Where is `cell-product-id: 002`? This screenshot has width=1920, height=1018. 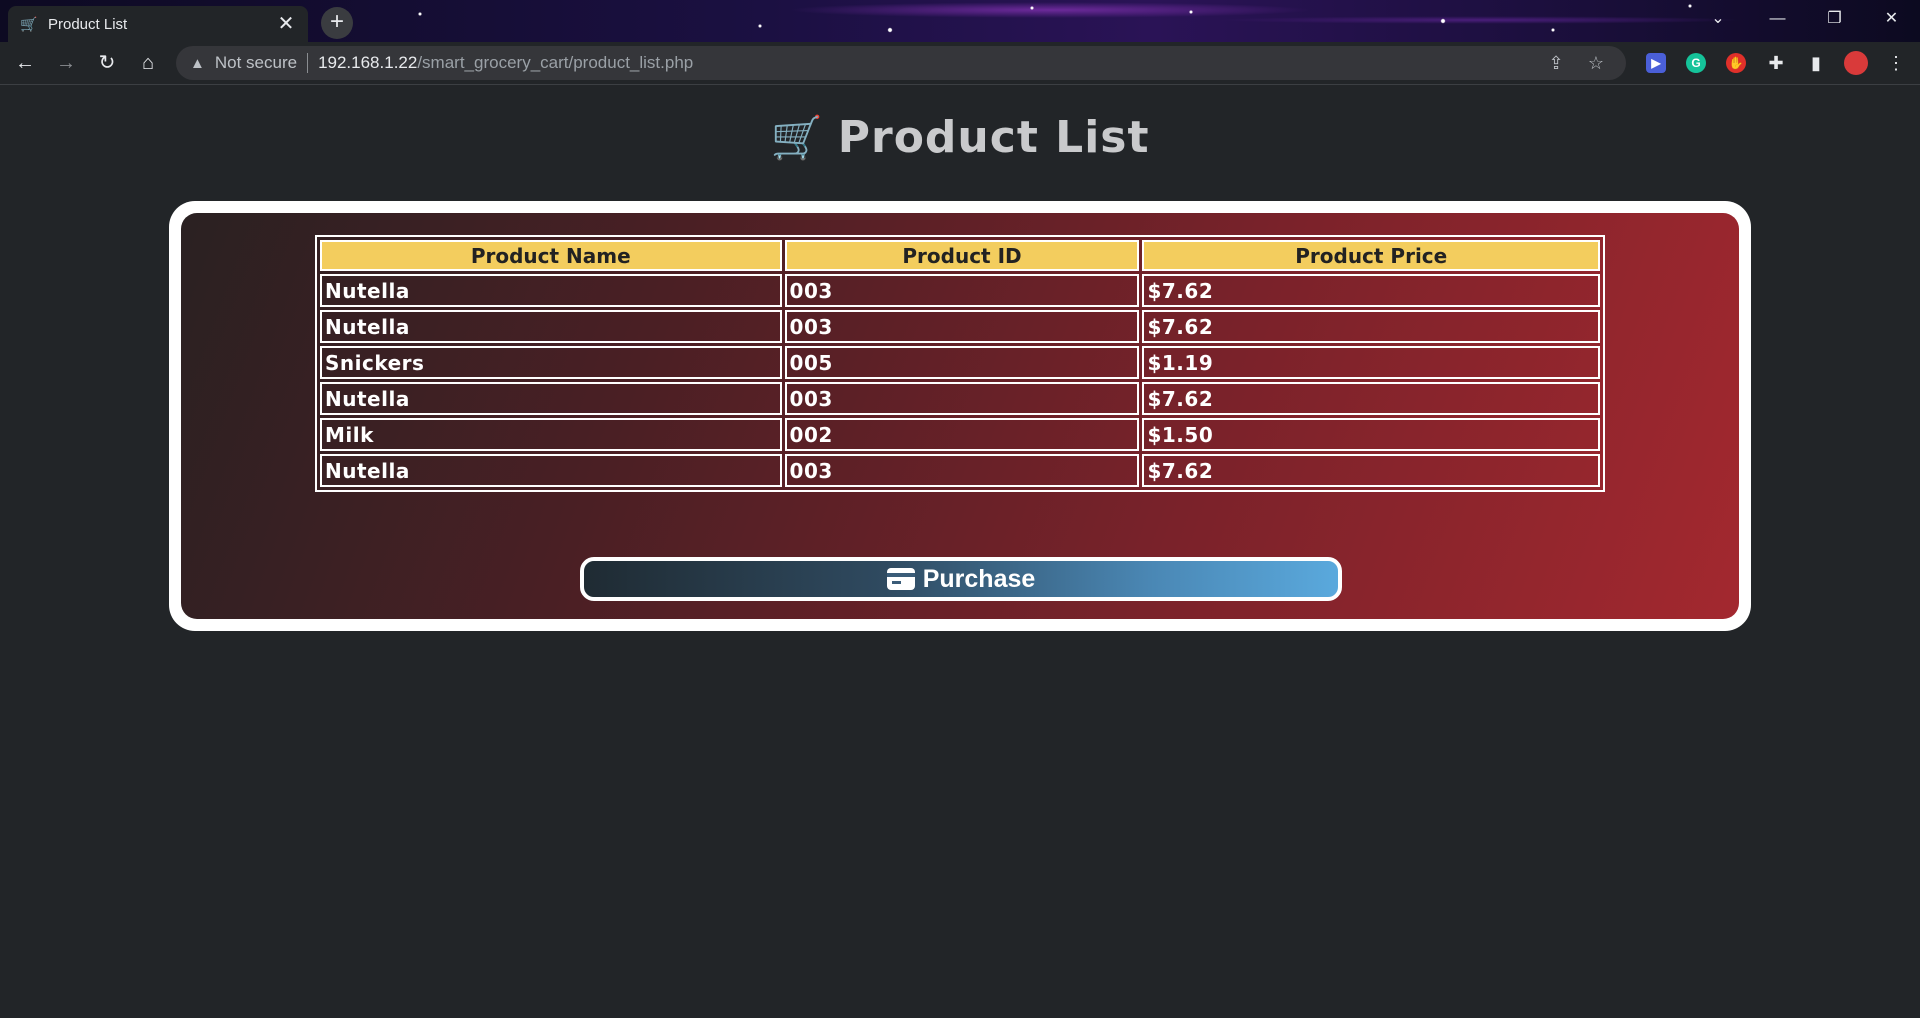 cell-product-id: 002 is located at coordinates (962, 434).